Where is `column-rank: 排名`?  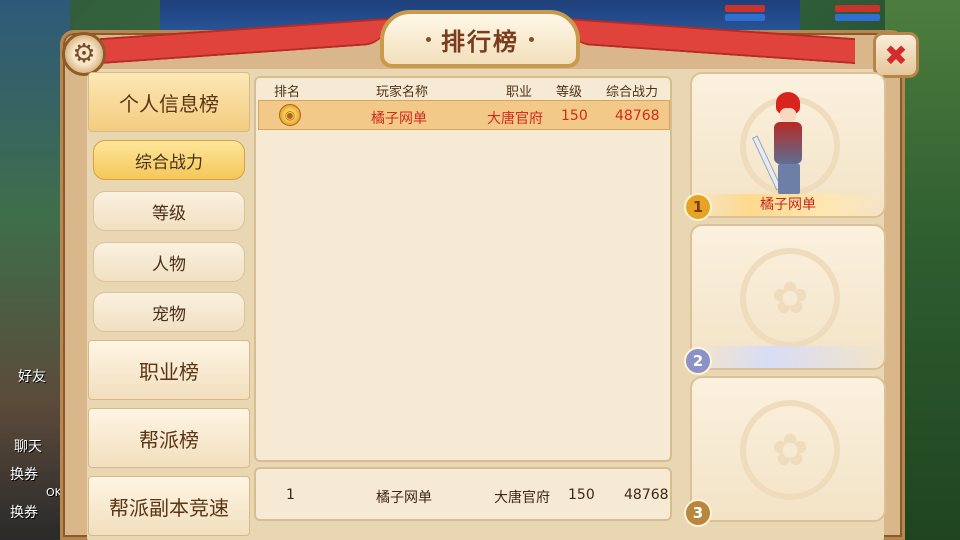
column-rank: 排名 is located at coordinates (287, 92).